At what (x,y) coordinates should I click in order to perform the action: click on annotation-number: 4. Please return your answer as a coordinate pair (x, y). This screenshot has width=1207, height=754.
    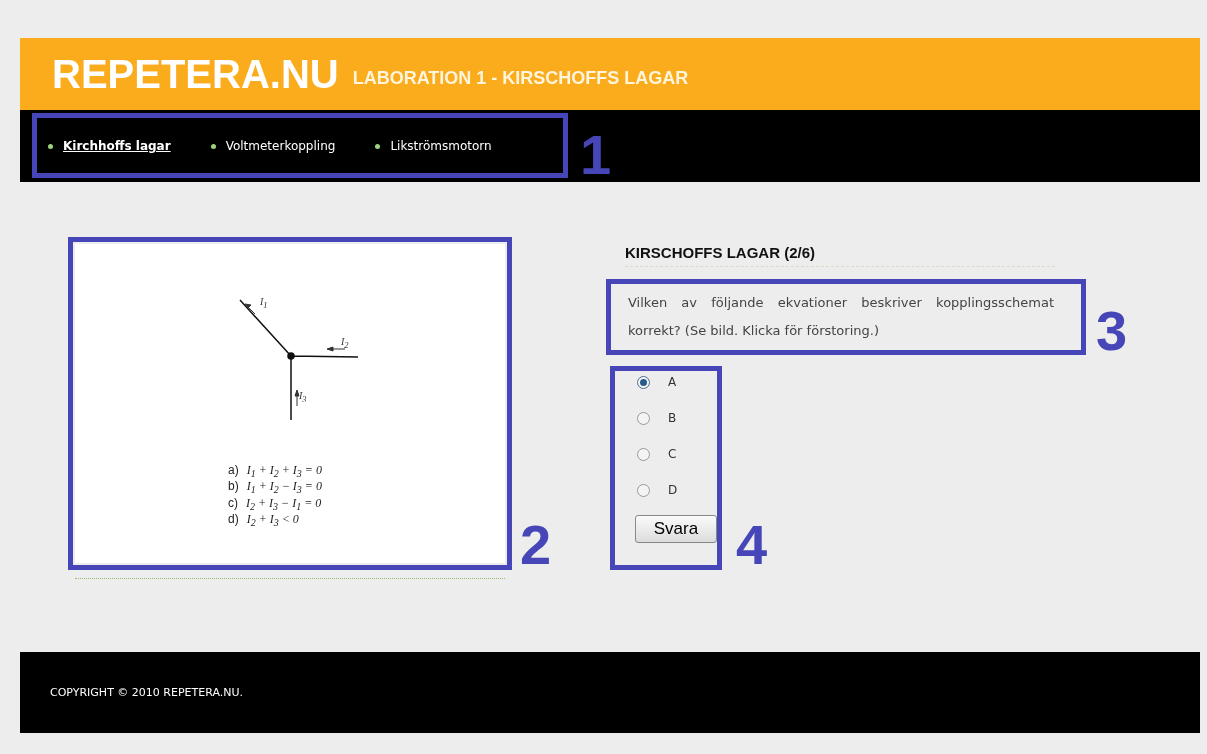
    Looking at the image, I should click on (752, 545).